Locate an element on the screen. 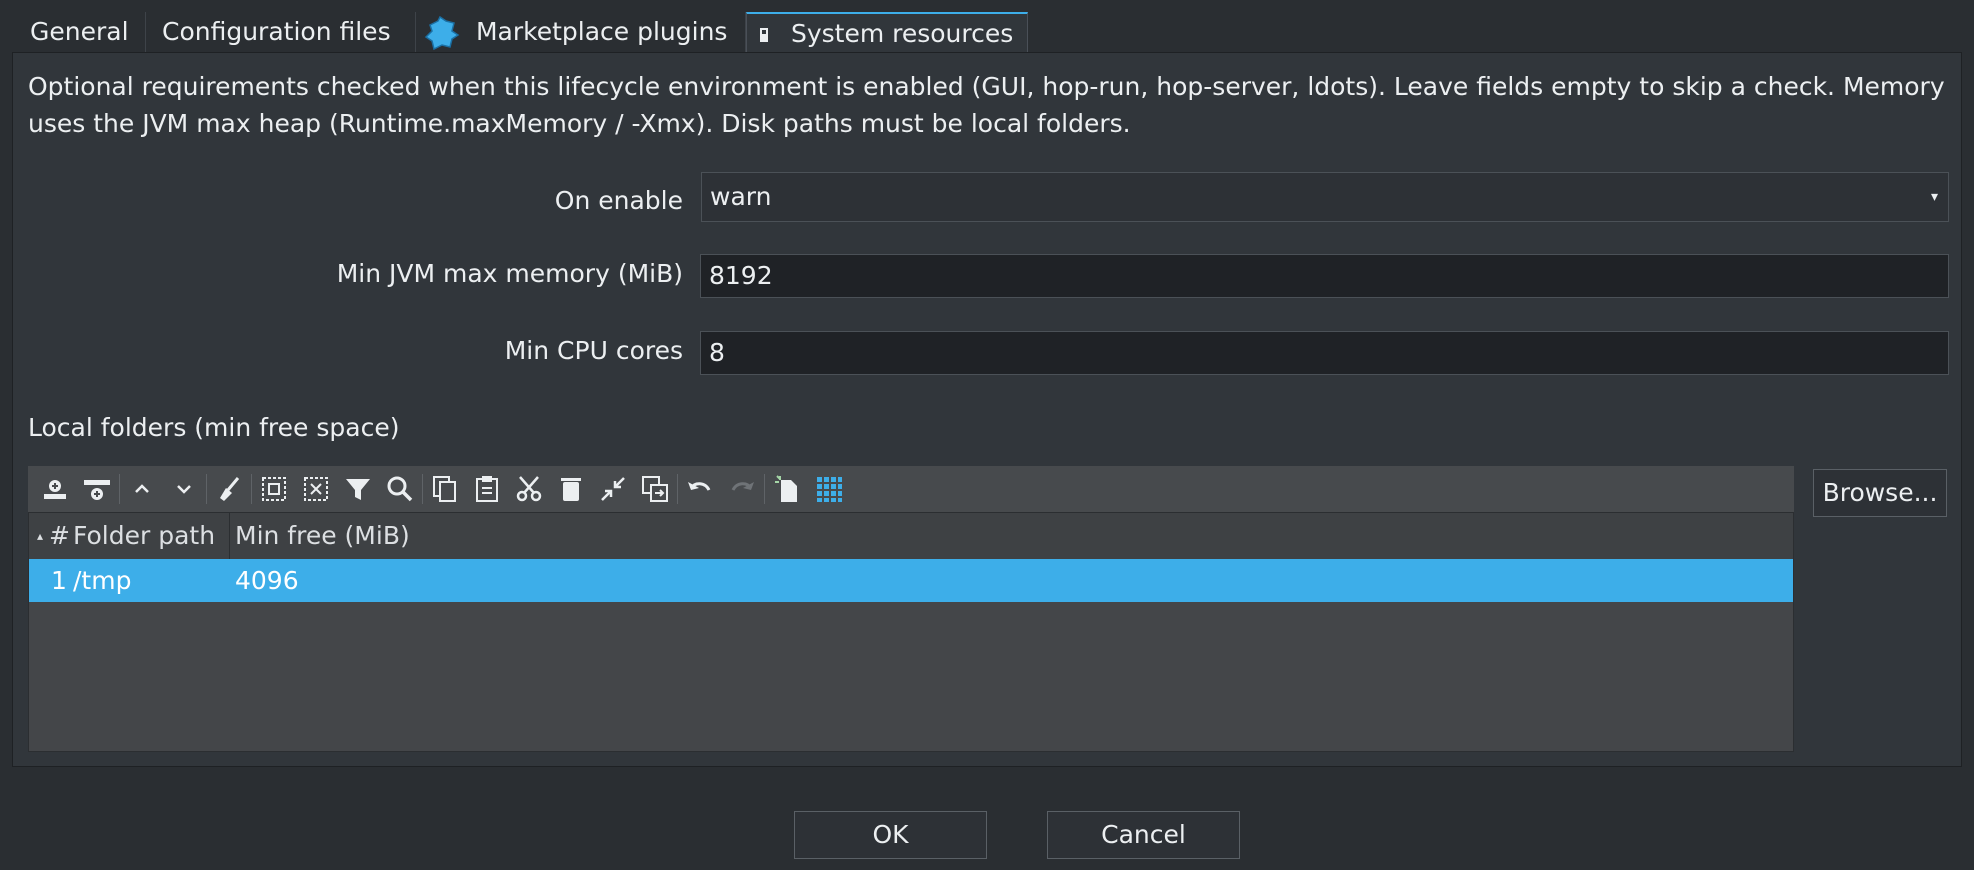 Image resolution: width=1974 pixels, height=870 pixels. tab-label: Configuration files is located at coordinates (276, 31).